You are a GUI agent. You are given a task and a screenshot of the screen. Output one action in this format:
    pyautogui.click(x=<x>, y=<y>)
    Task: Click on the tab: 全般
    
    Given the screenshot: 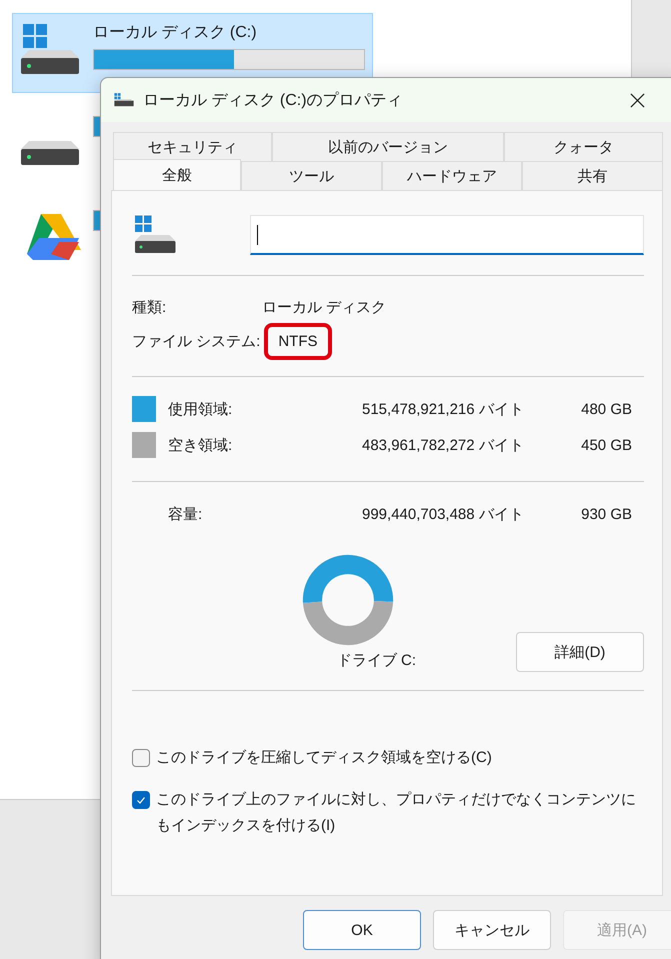 What is the action you would take?
    pyautogui.click(x=177, y=174)
    